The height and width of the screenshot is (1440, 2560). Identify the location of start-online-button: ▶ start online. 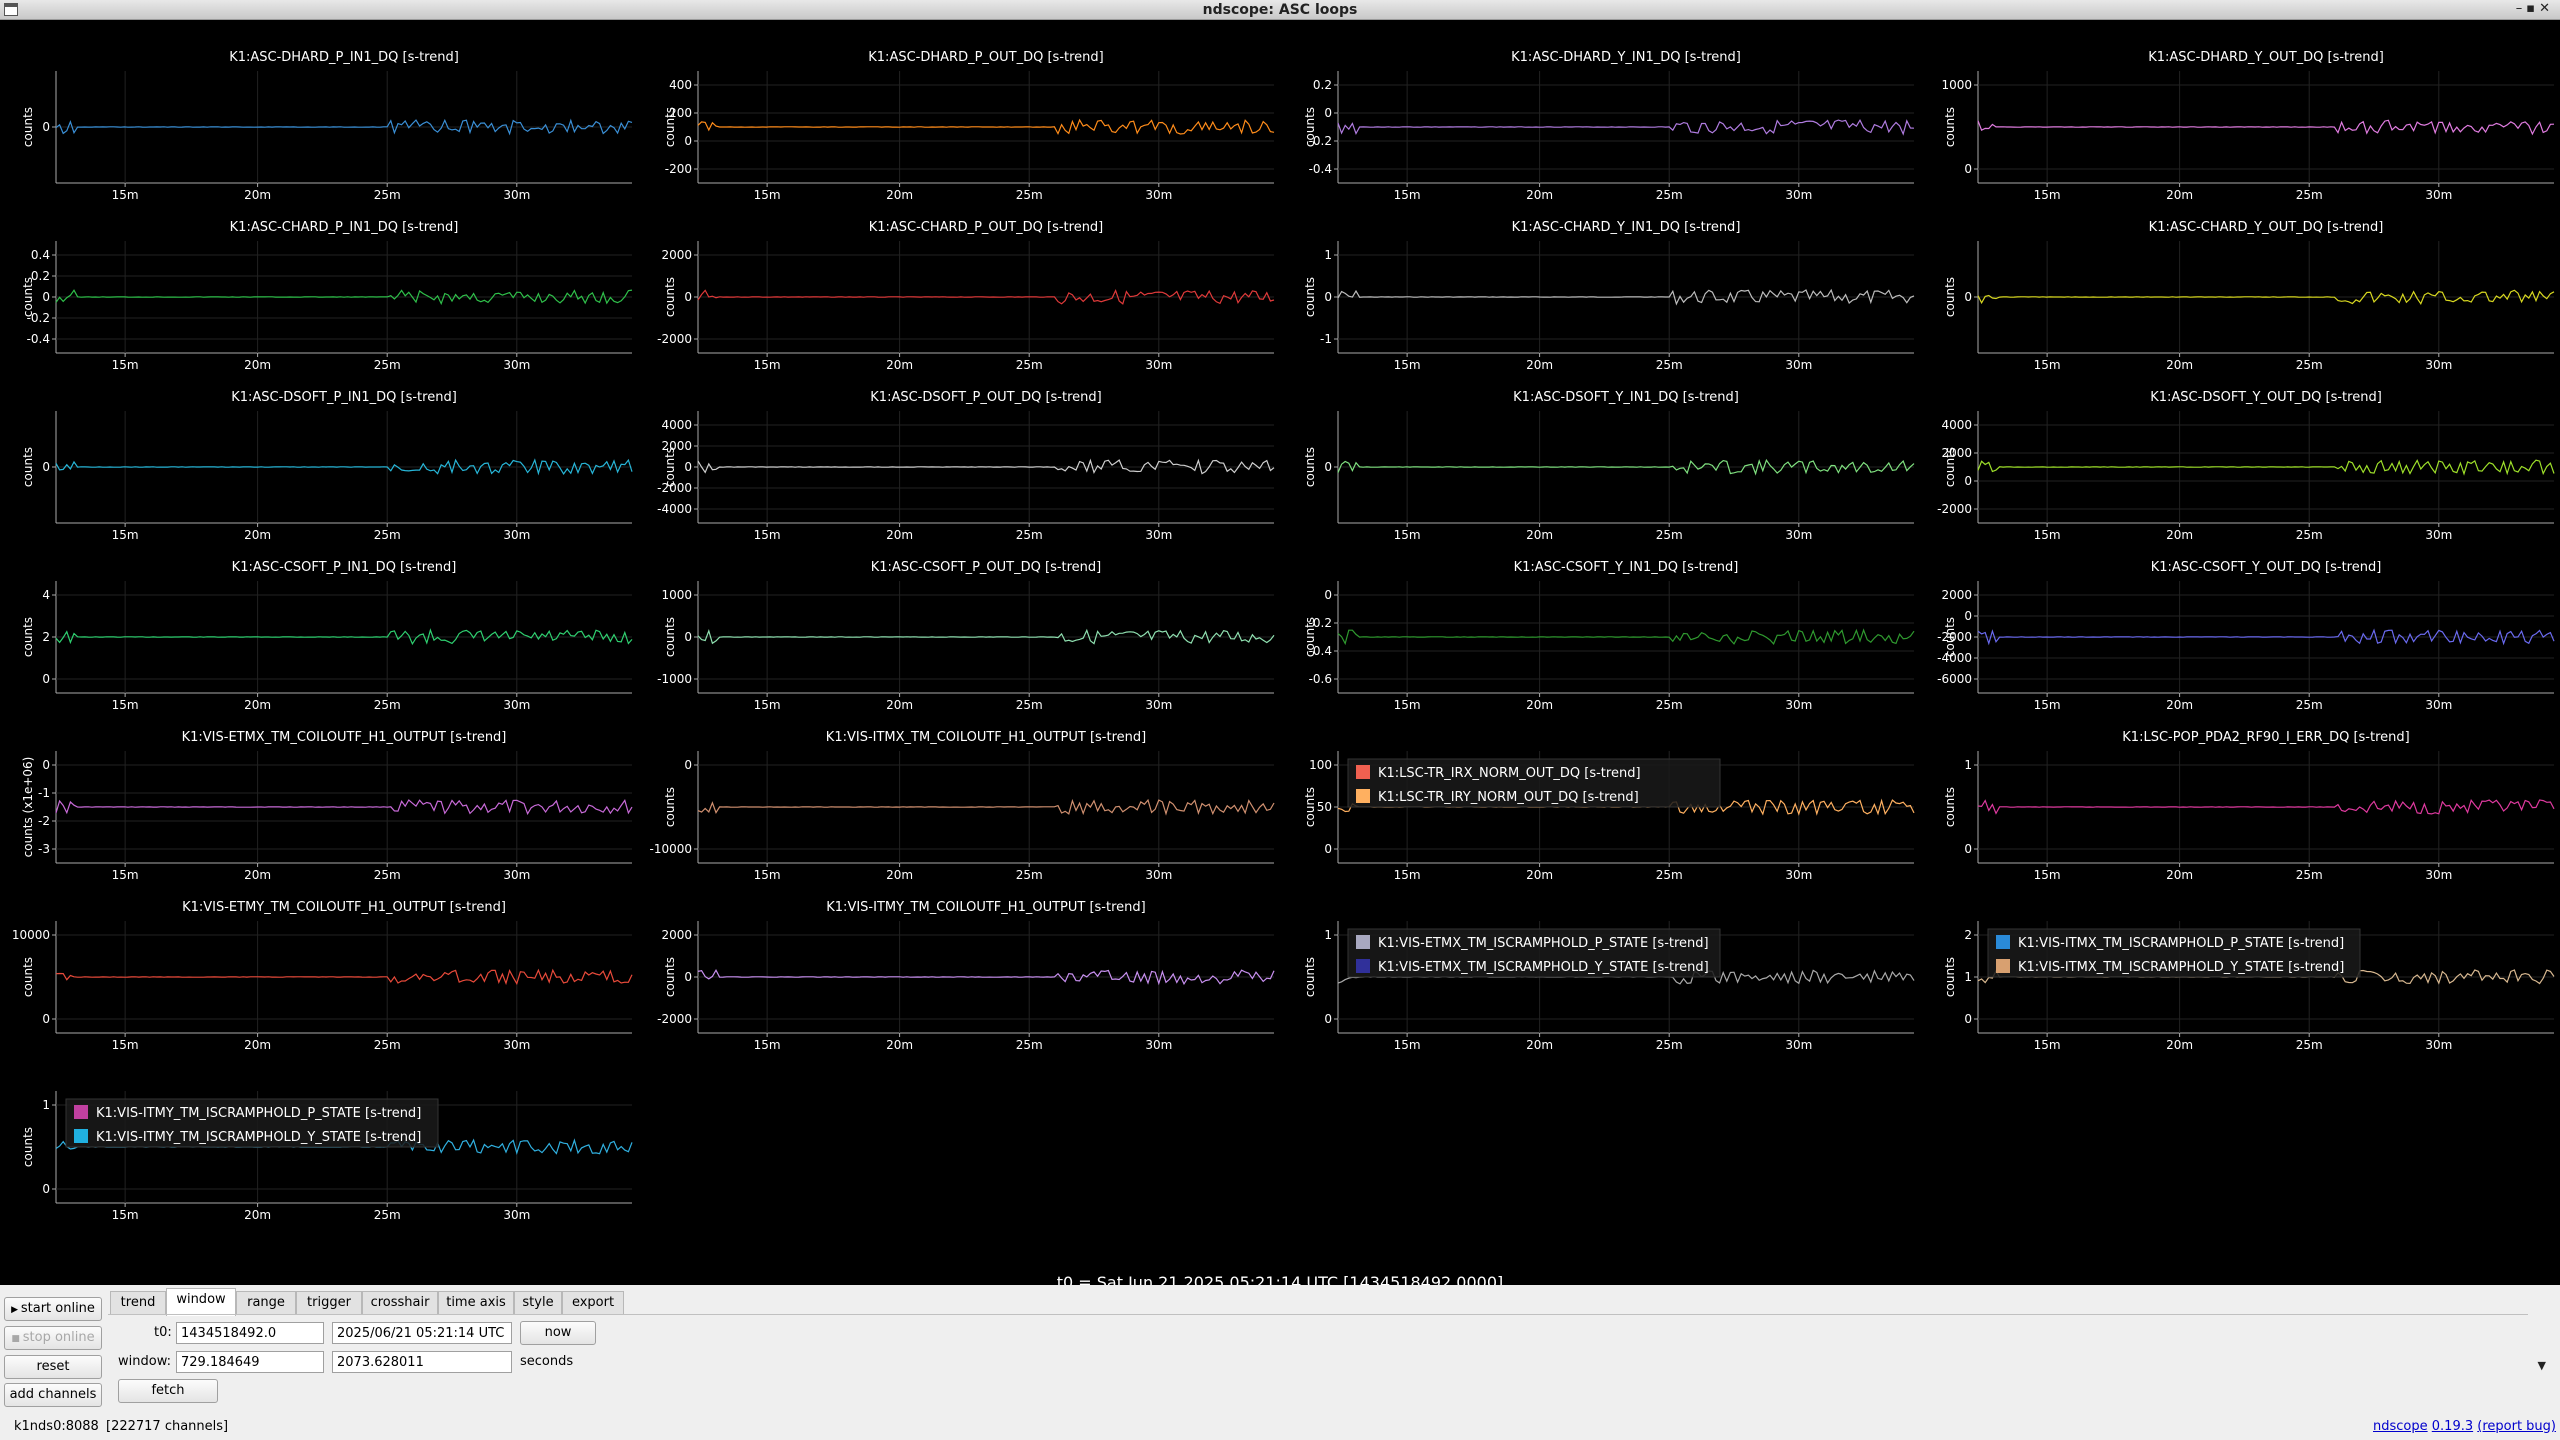
(53, 1309).